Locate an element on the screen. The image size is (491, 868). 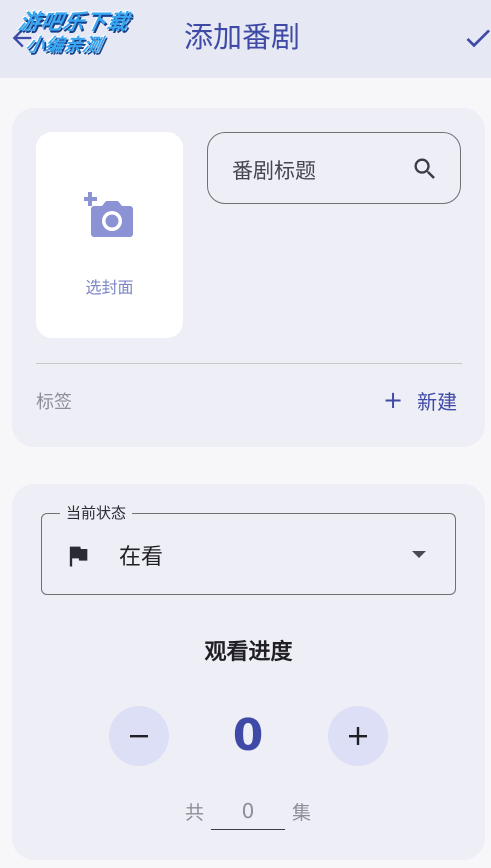
cover-label: 选封面 is located at coordinates (109, 287).